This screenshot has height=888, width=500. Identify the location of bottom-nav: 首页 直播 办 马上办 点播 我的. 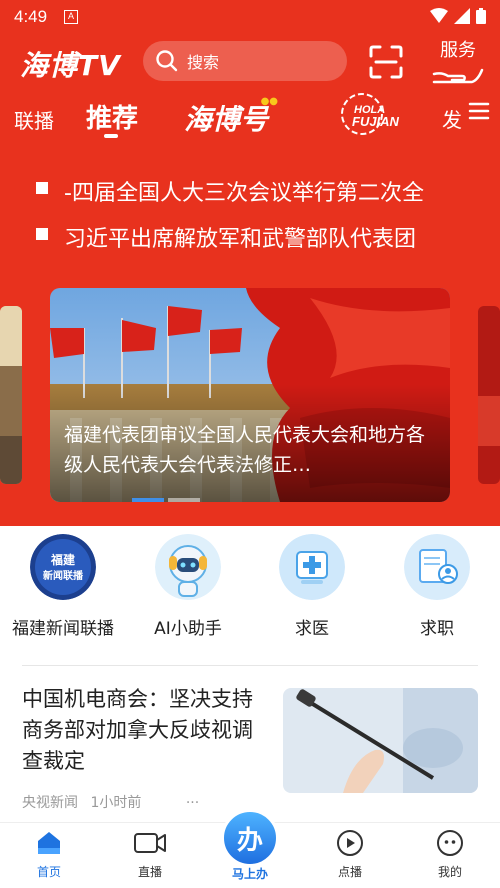
(250, 848).